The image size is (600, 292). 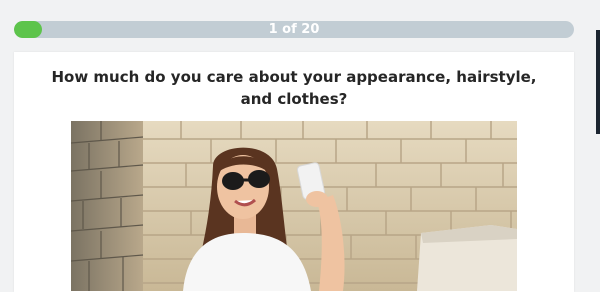 I want to click on progress-label: 1 of 20, so click(x=294, y=29).